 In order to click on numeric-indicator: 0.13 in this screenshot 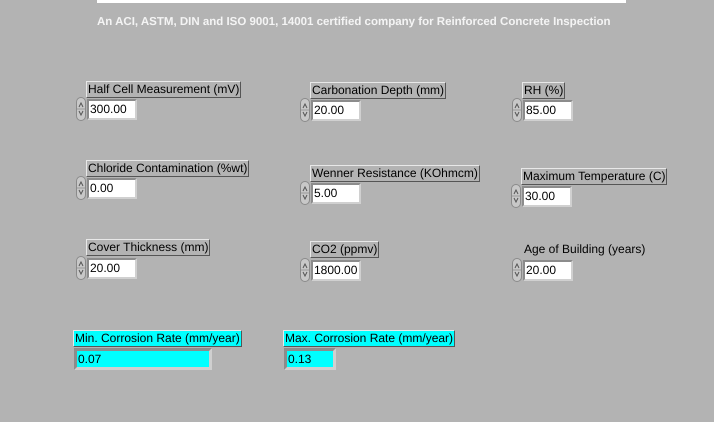, I will do `click(310, 359)`.